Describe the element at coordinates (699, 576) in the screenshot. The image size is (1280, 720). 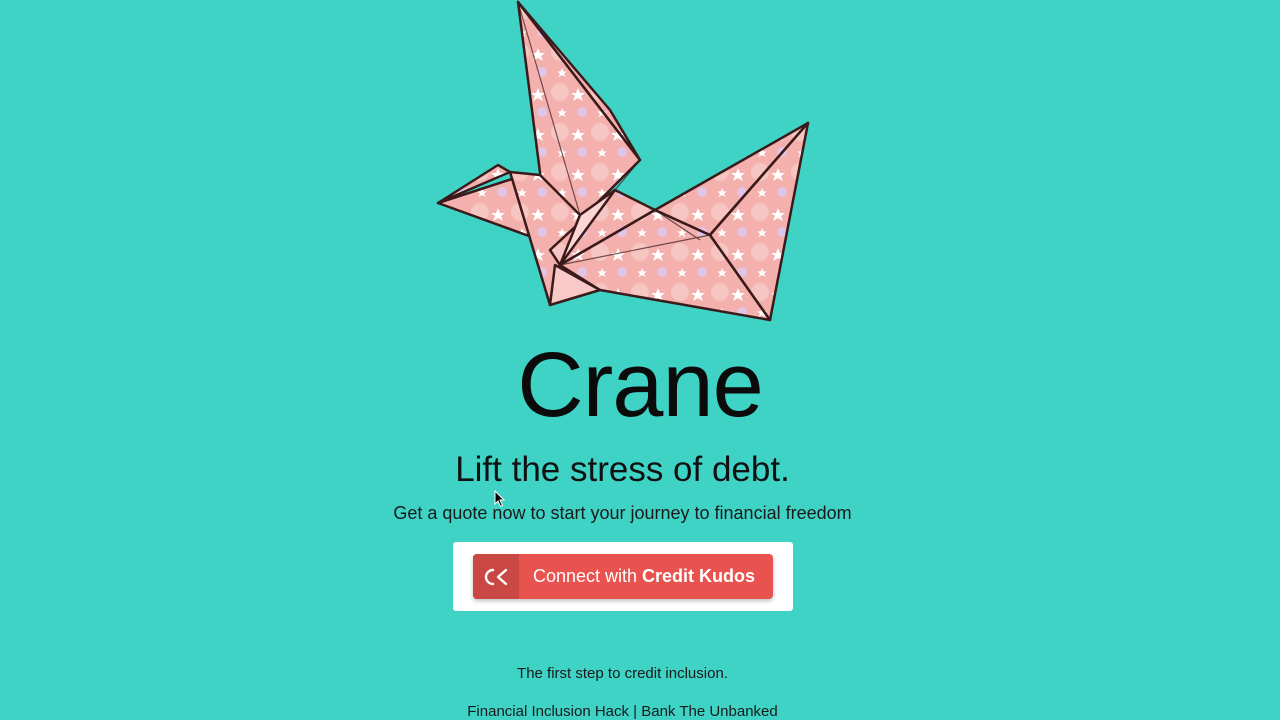
I see `connect-brand: Credit Kudos` at that location.